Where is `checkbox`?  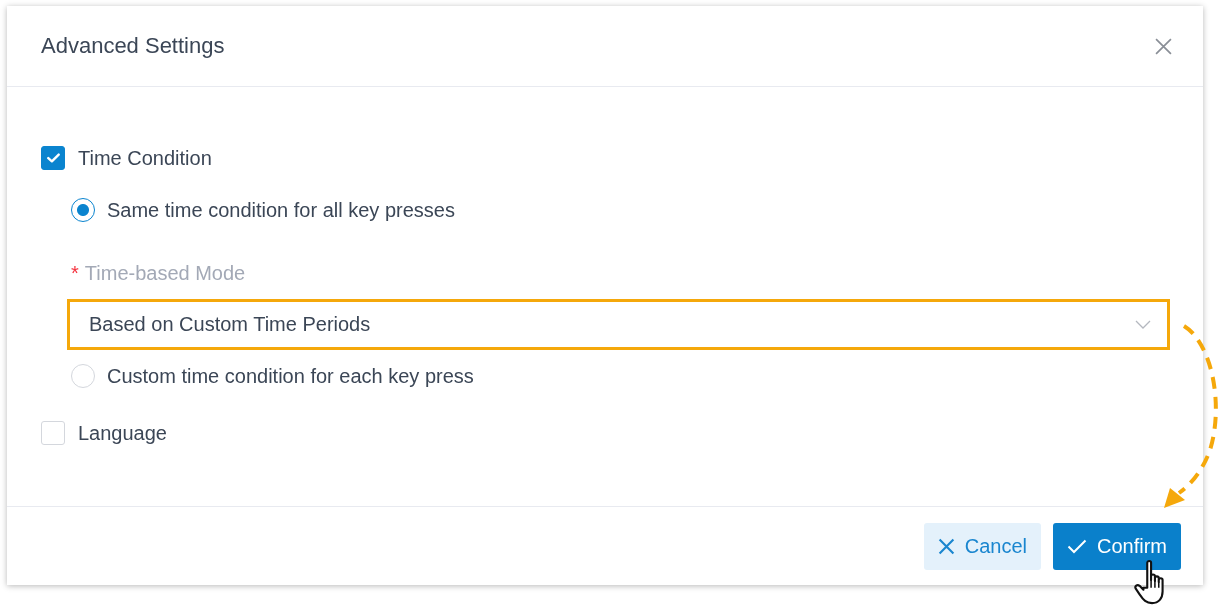 checkbox is located at coordinates (53, 158).